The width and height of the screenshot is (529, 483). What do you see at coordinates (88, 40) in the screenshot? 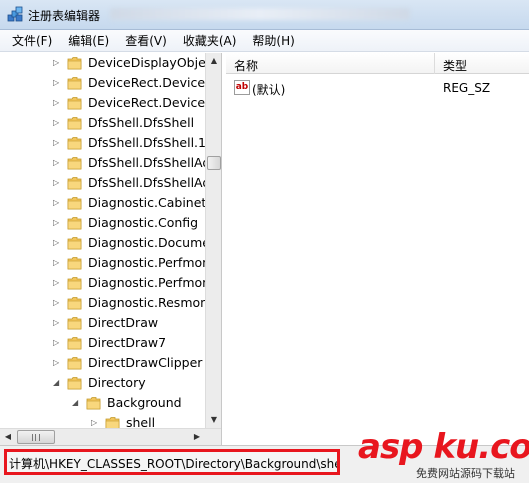
I see `menu-edit: 编辑(E)` at bounding box center [88, 40].